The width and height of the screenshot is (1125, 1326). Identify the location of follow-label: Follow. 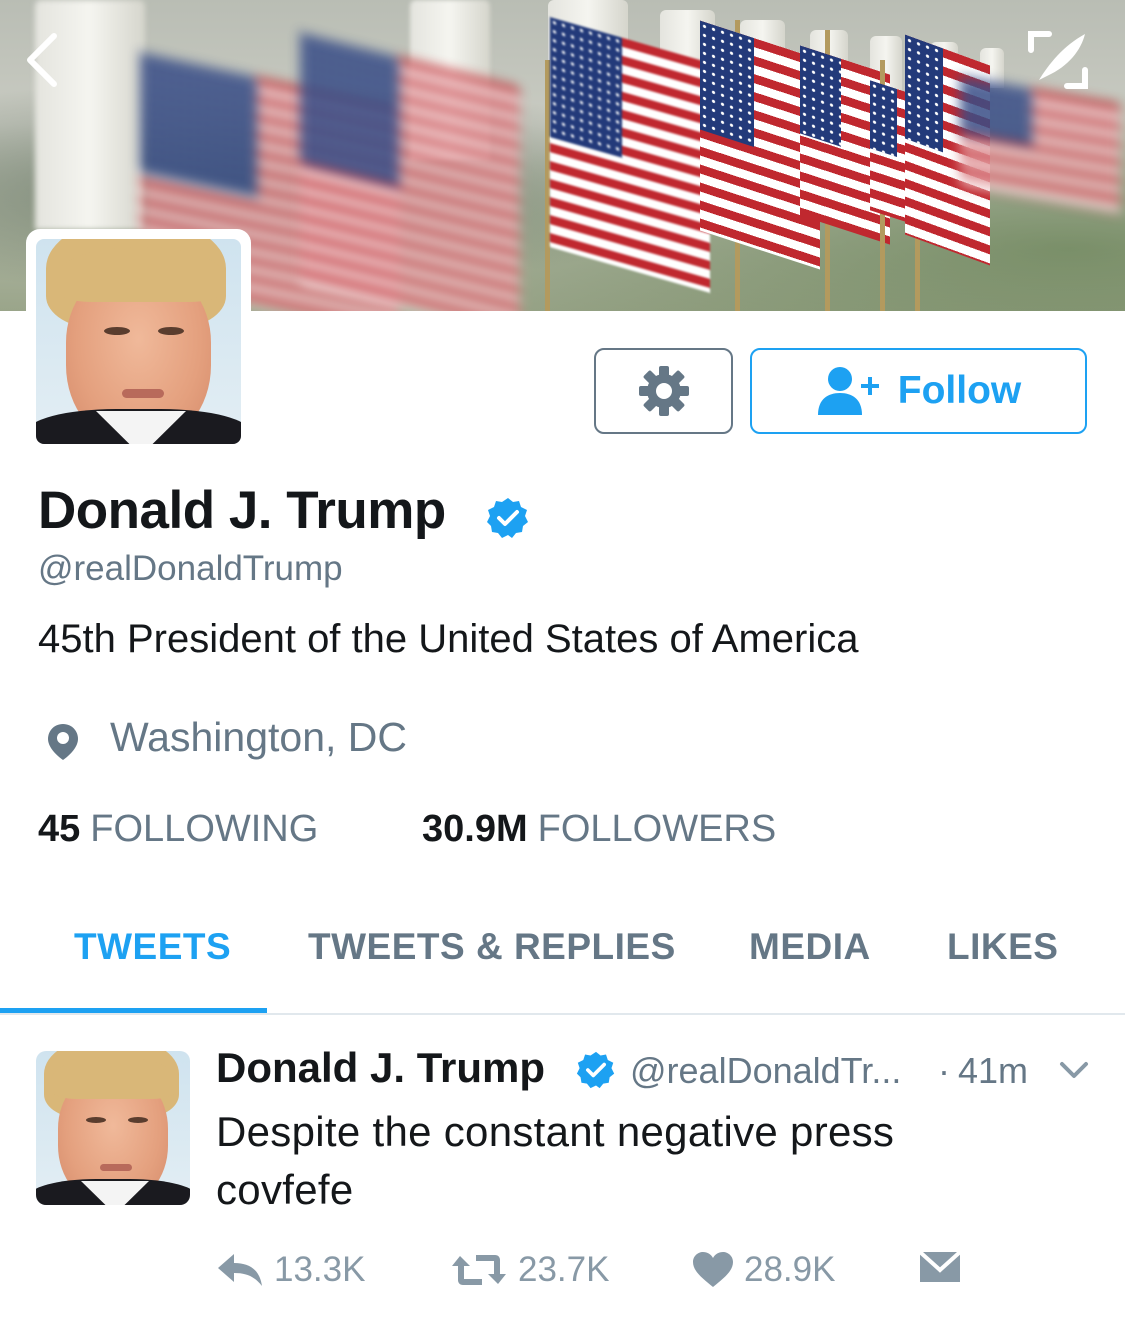
(959, 390).